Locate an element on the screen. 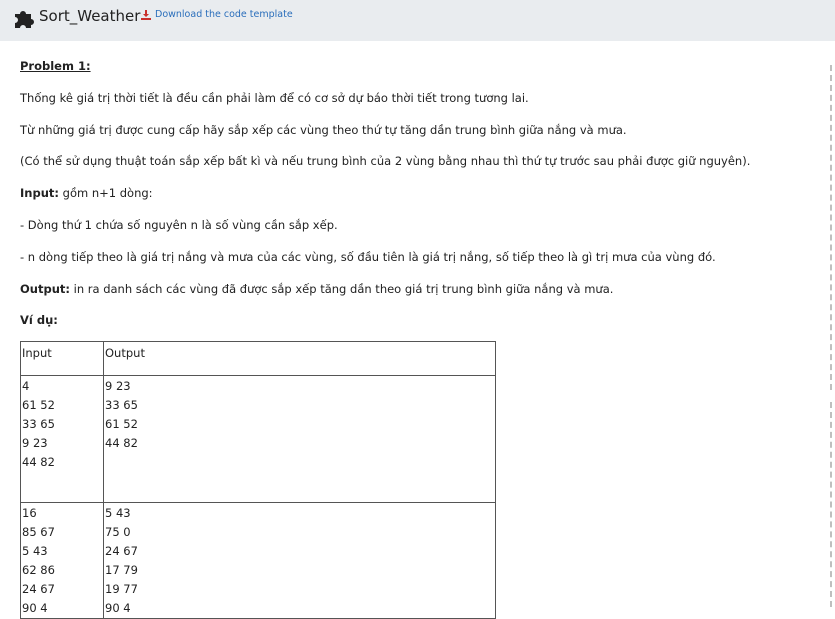 This screenshot has width=835, height=619. puzzle-icon is located at coordinates (24, 19).